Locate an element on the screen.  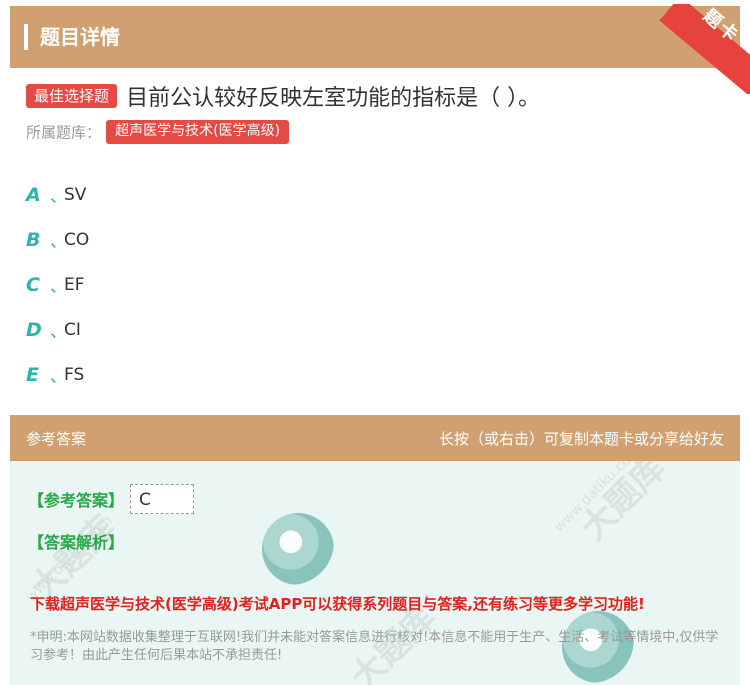
option-letter: E is located at coordinates (32, 374).